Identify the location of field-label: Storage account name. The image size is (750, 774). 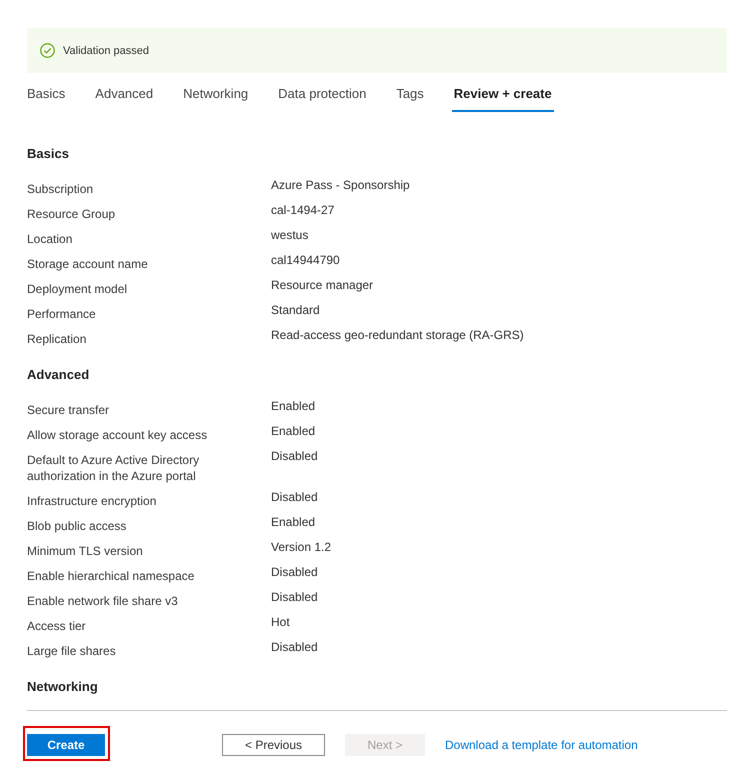
(88, 264).